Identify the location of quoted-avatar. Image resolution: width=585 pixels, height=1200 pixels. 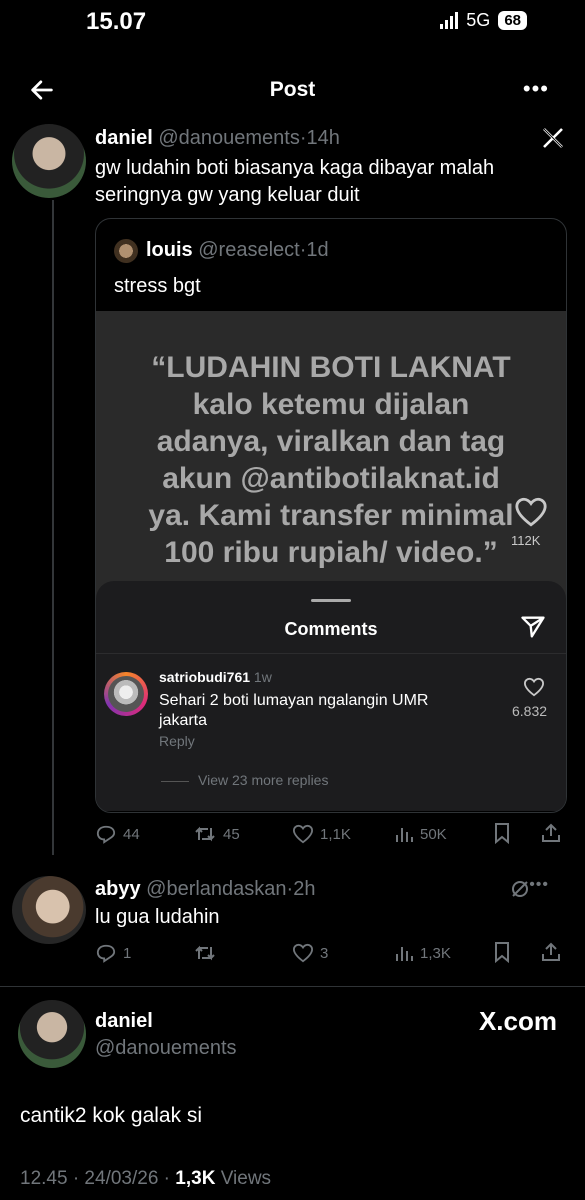
(126, 251).